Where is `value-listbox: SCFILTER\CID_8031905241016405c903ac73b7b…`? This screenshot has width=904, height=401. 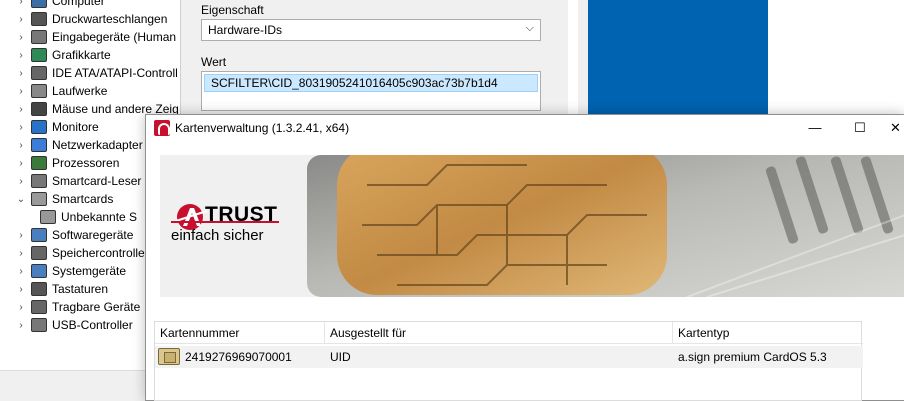 value-listbox: SCFILTER\CID_8031905241016405c903ac73b7b… is located at coordinates (371, 91).